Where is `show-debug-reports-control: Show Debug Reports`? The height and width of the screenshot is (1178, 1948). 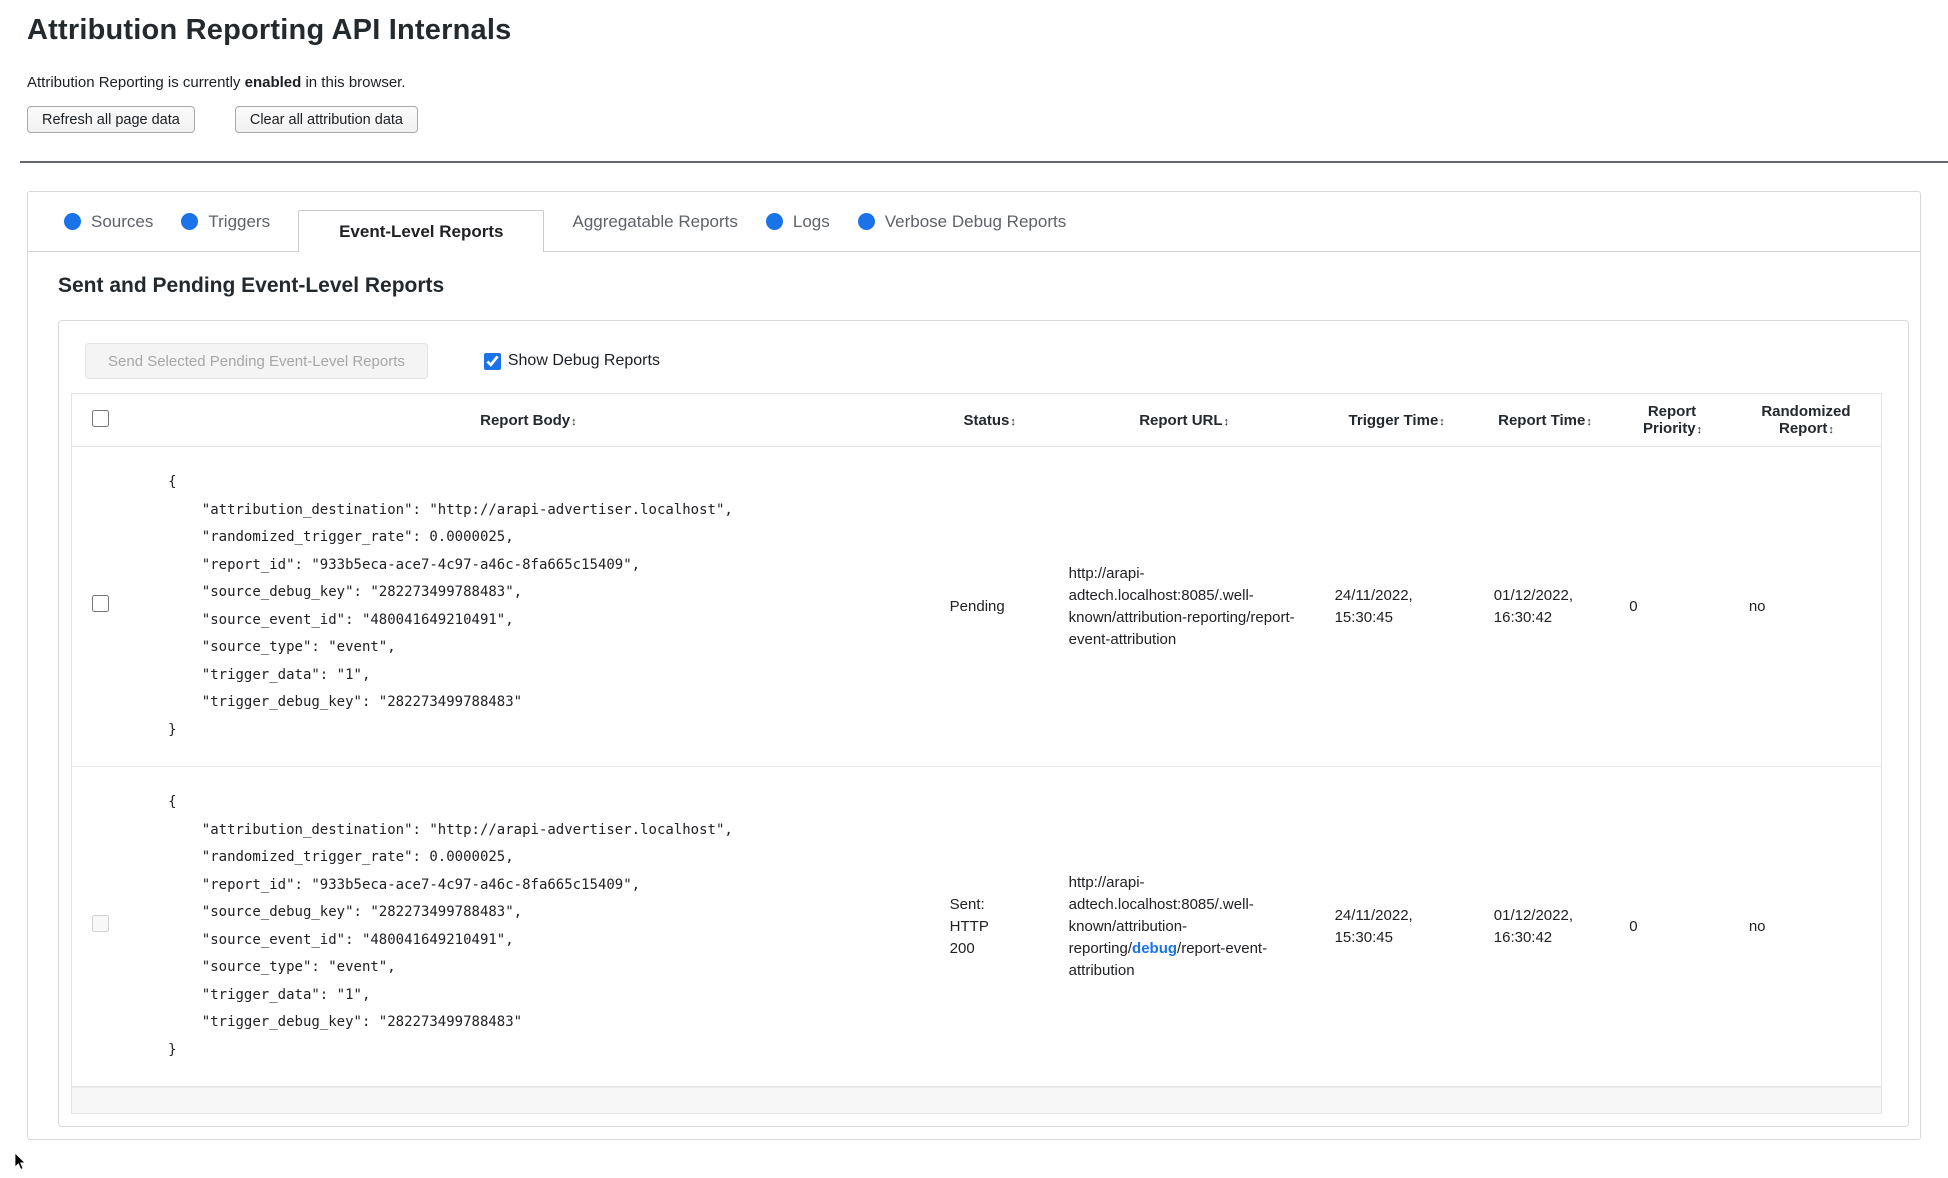 show-debug-reports-control: Show Debug Reports is located at coordinates (571, 361).